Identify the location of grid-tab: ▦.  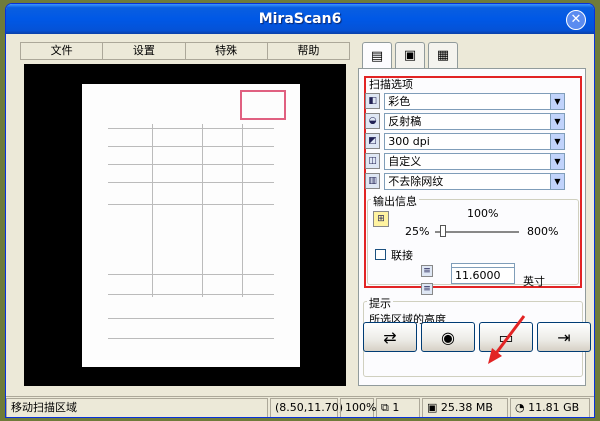
(443, 55).